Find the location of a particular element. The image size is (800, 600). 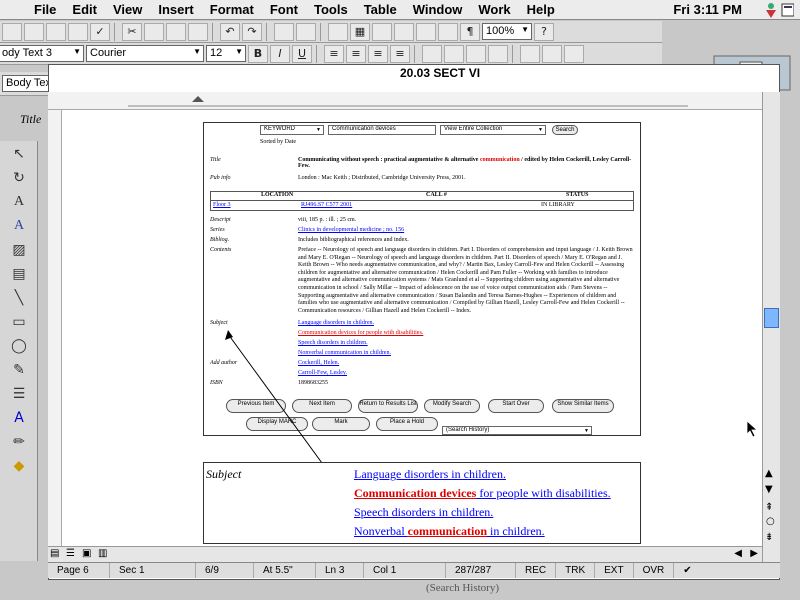

status-word-count: 287/287 is located at coordinates (481, 570).